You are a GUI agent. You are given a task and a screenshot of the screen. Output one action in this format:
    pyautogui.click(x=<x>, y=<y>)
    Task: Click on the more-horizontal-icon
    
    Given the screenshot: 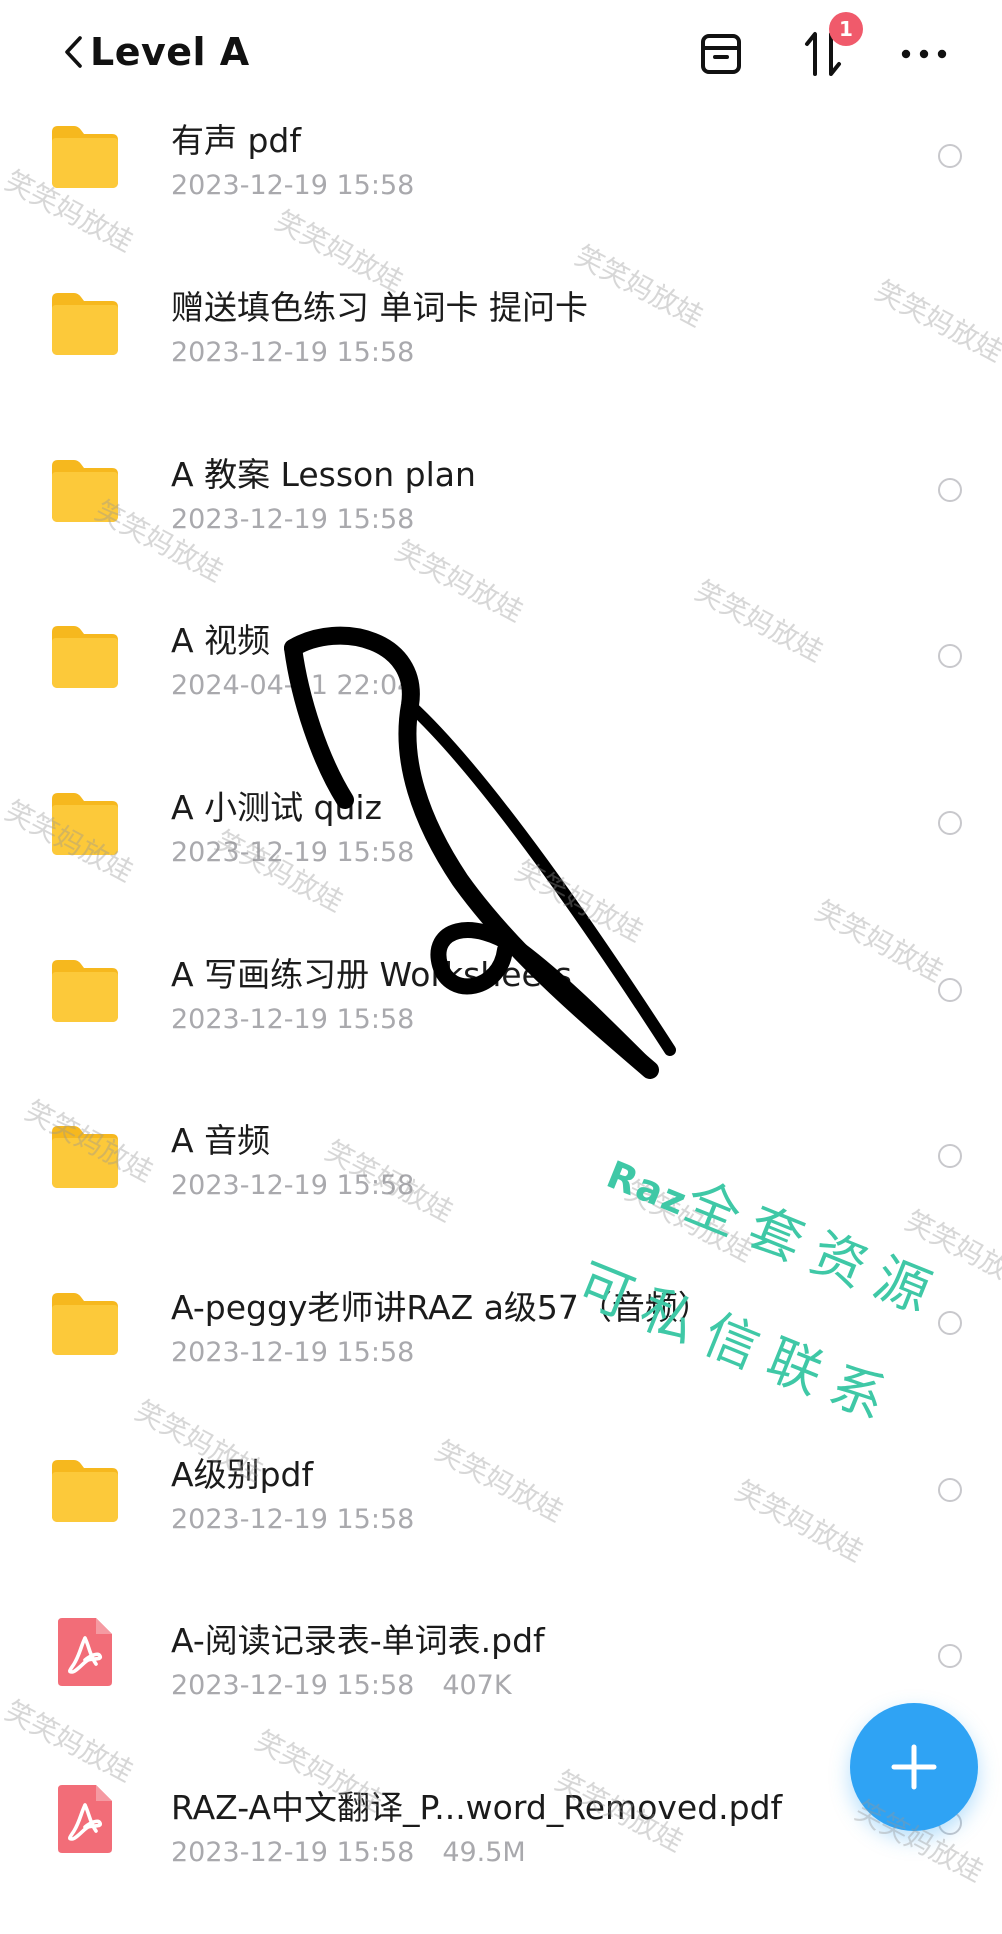 What is the action you would take?
    pyautogui.click(x=924, y=54)
    